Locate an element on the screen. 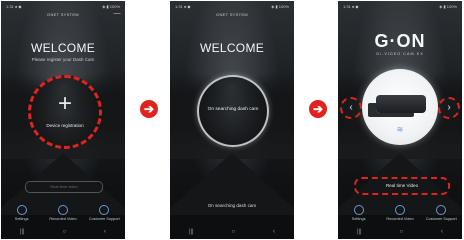 This screenshot has width=464, height=240. device-registration-button: + Device registration is located at coordinates (65, 112).